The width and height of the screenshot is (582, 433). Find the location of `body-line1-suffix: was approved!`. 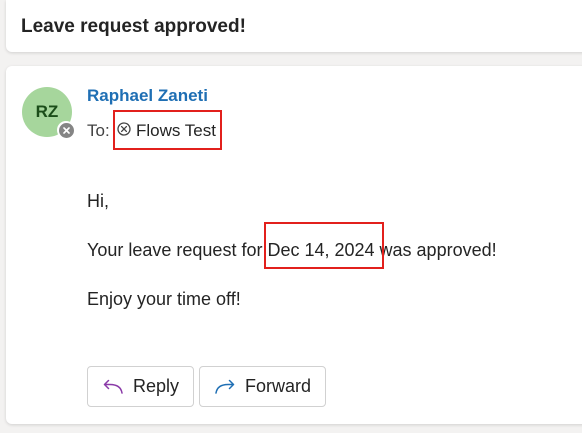

body-line1-suffix: was approved! is located at coordinates (435, 250).